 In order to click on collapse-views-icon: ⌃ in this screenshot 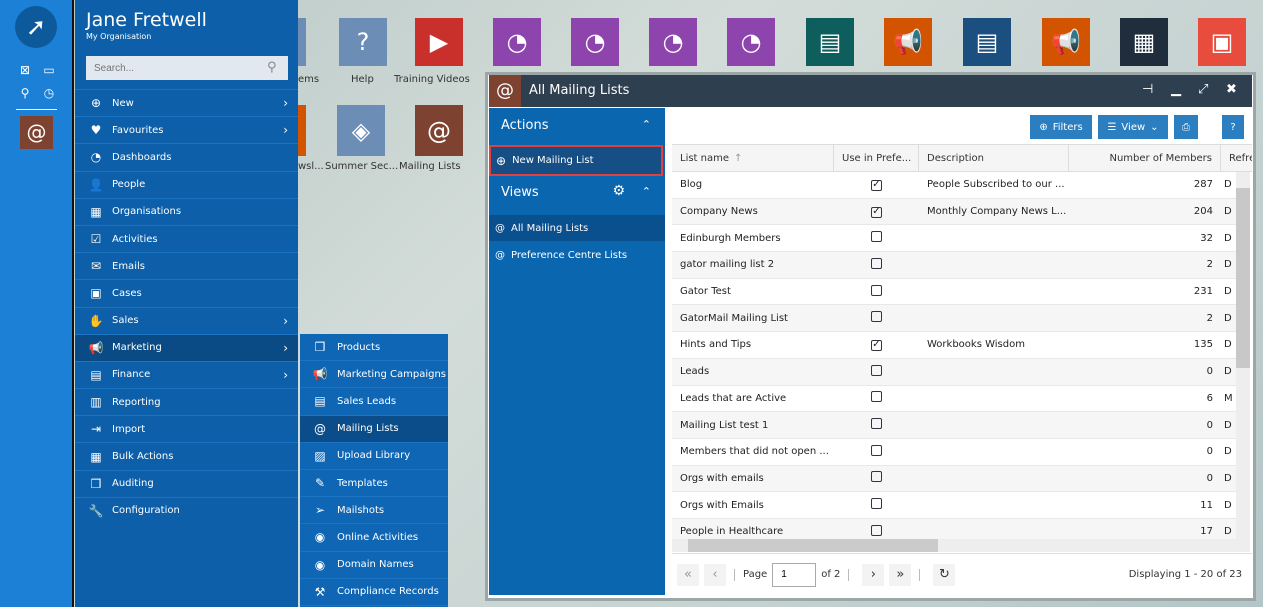, I will do `click(646, 191)`.